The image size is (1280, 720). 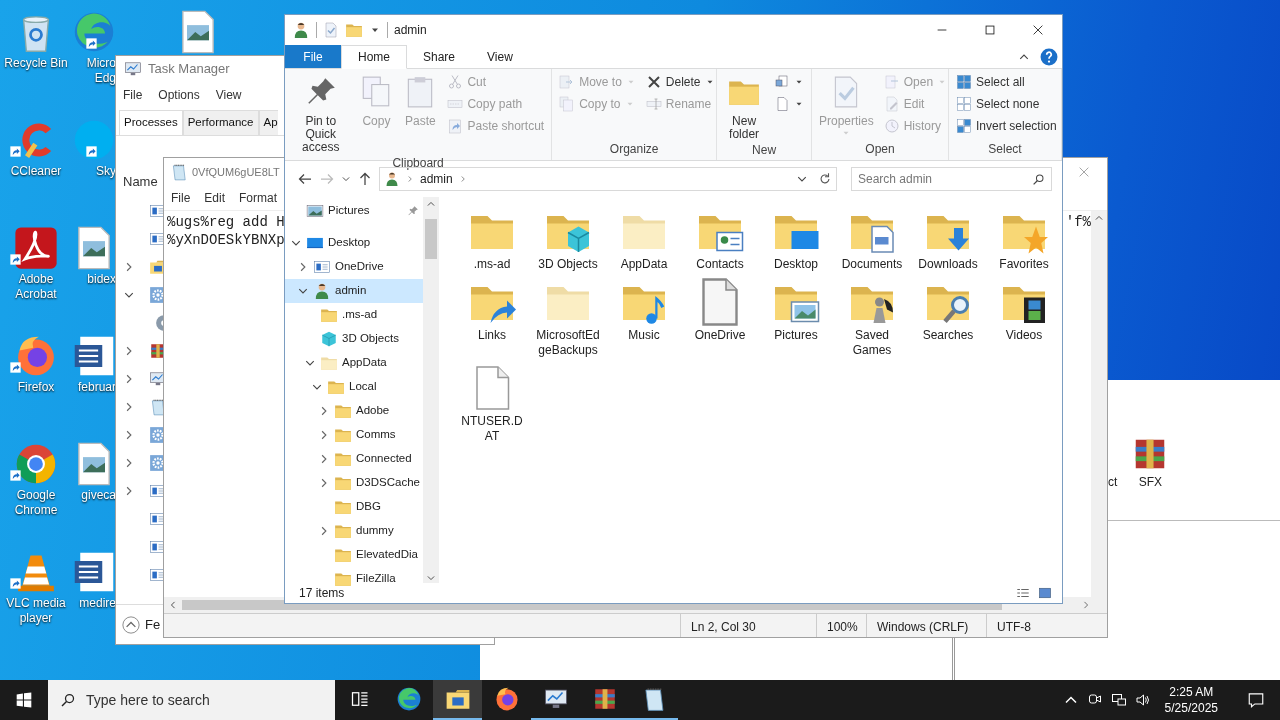 I want to click on tree-item: Comms, so click(x=354, y=435).